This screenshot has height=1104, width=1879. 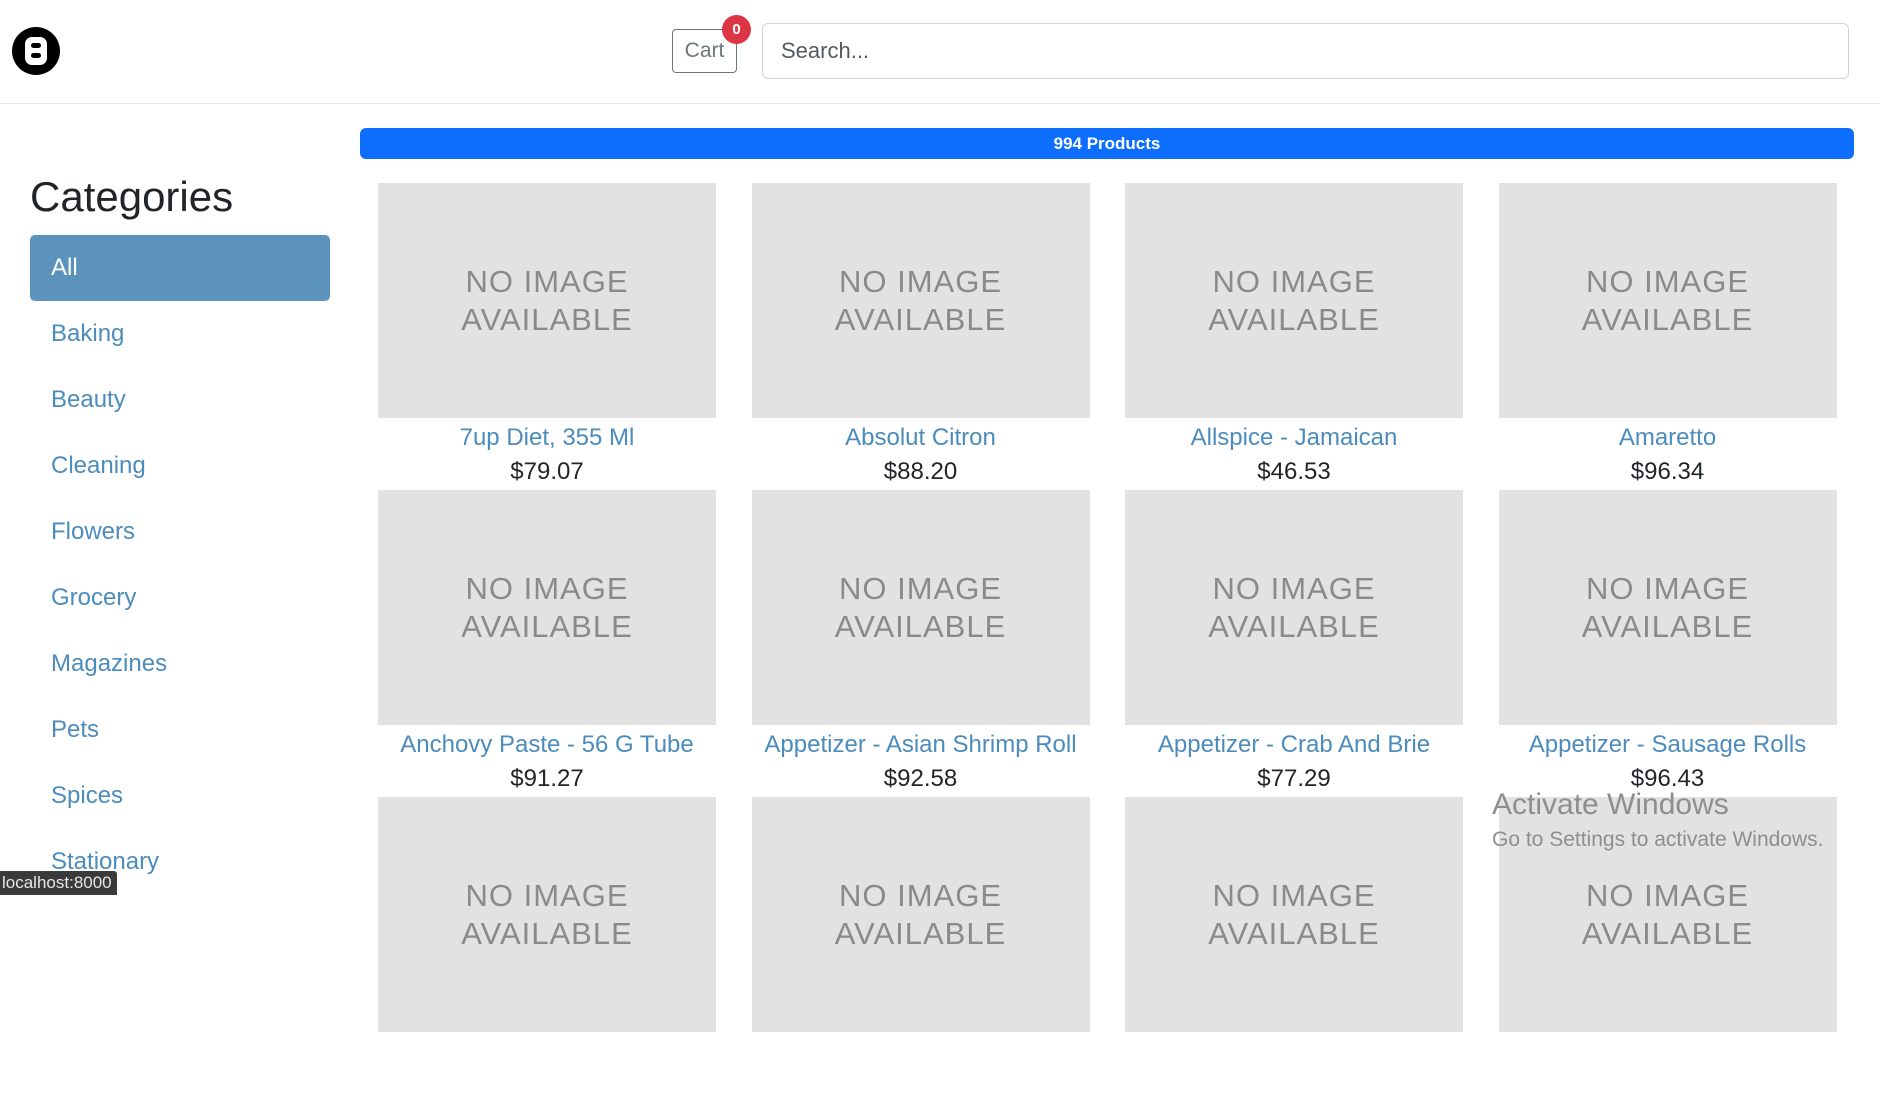 I want to click on product-price: $79.07, so click(x=547, y=471).